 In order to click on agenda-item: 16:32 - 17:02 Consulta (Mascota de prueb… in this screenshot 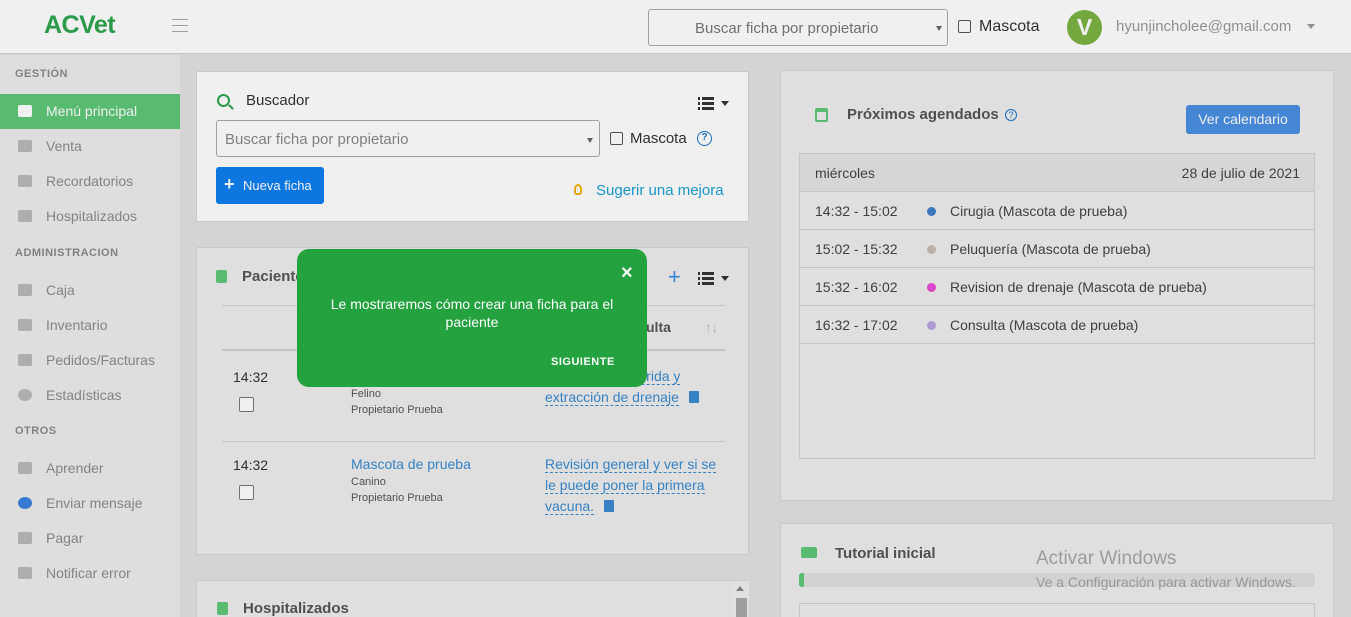, I will do `click(1057, 325)`.